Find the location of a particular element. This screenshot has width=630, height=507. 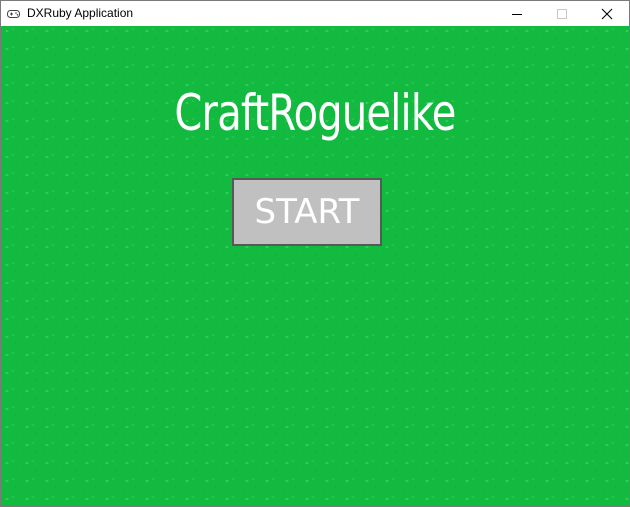

minimize-icon is located at coordinates (516, 14).